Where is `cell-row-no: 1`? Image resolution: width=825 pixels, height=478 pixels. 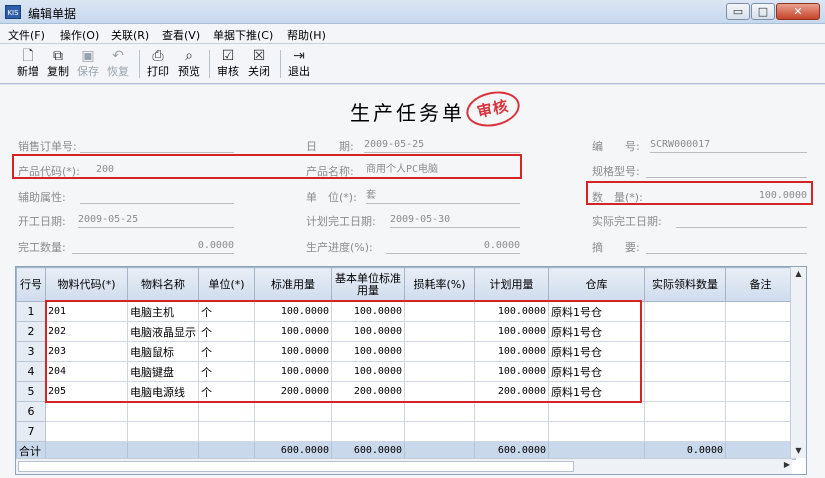
cell-row-no: 1 is located at coordinates (31, 311).